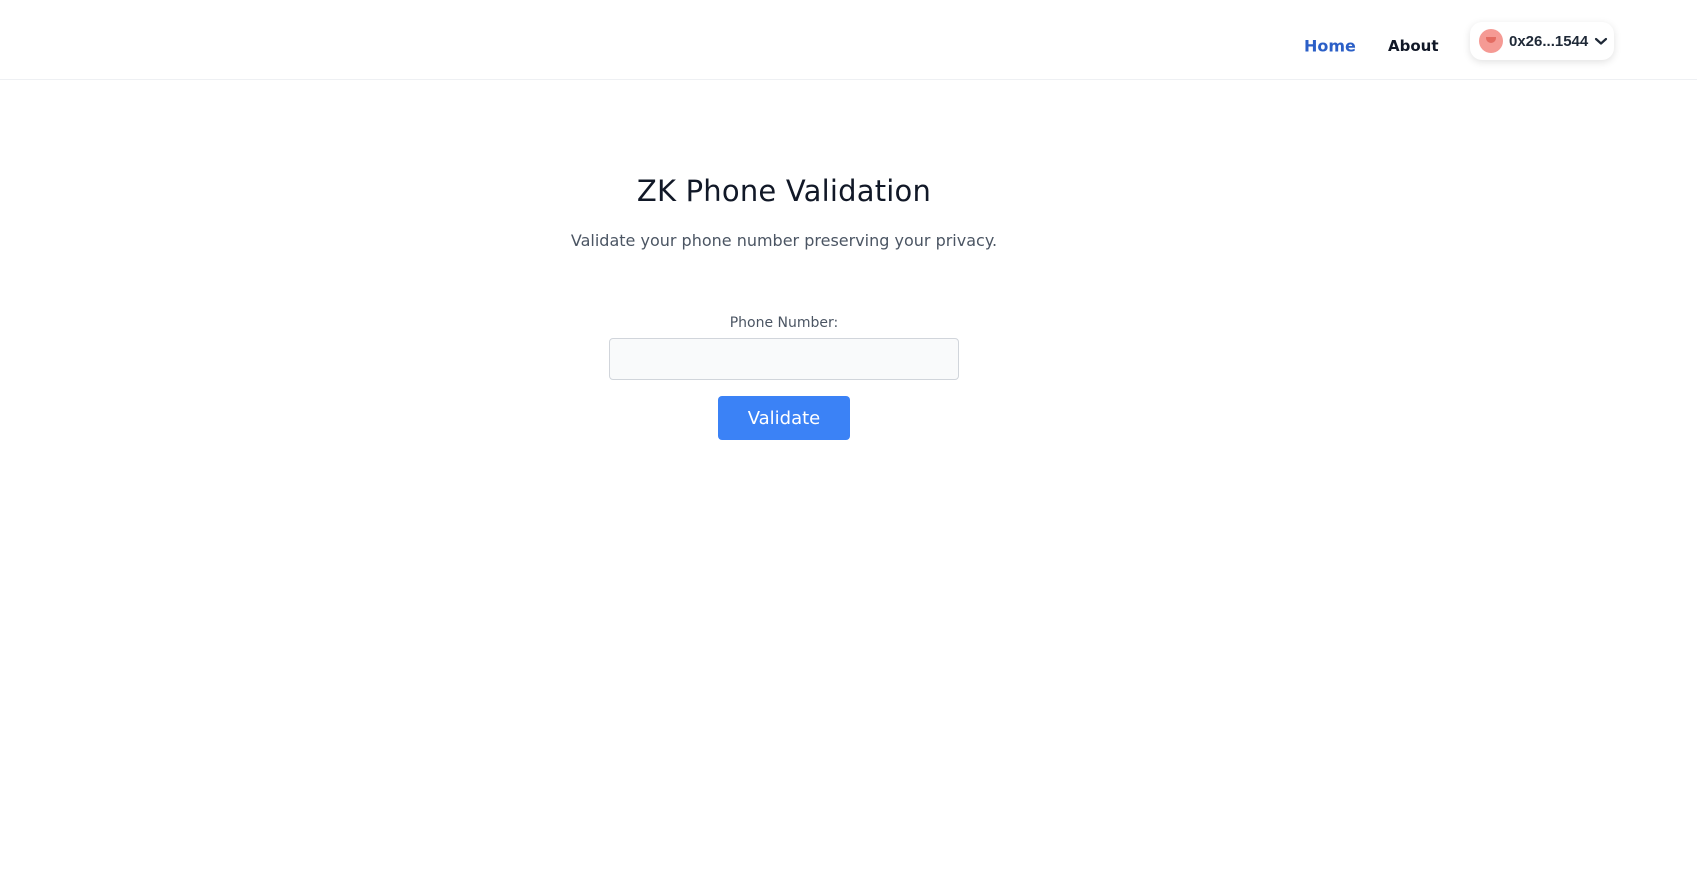  Describe the element at coordinates (1413, 46) in the screenshot. I see `nav-about-link: About` at that location.